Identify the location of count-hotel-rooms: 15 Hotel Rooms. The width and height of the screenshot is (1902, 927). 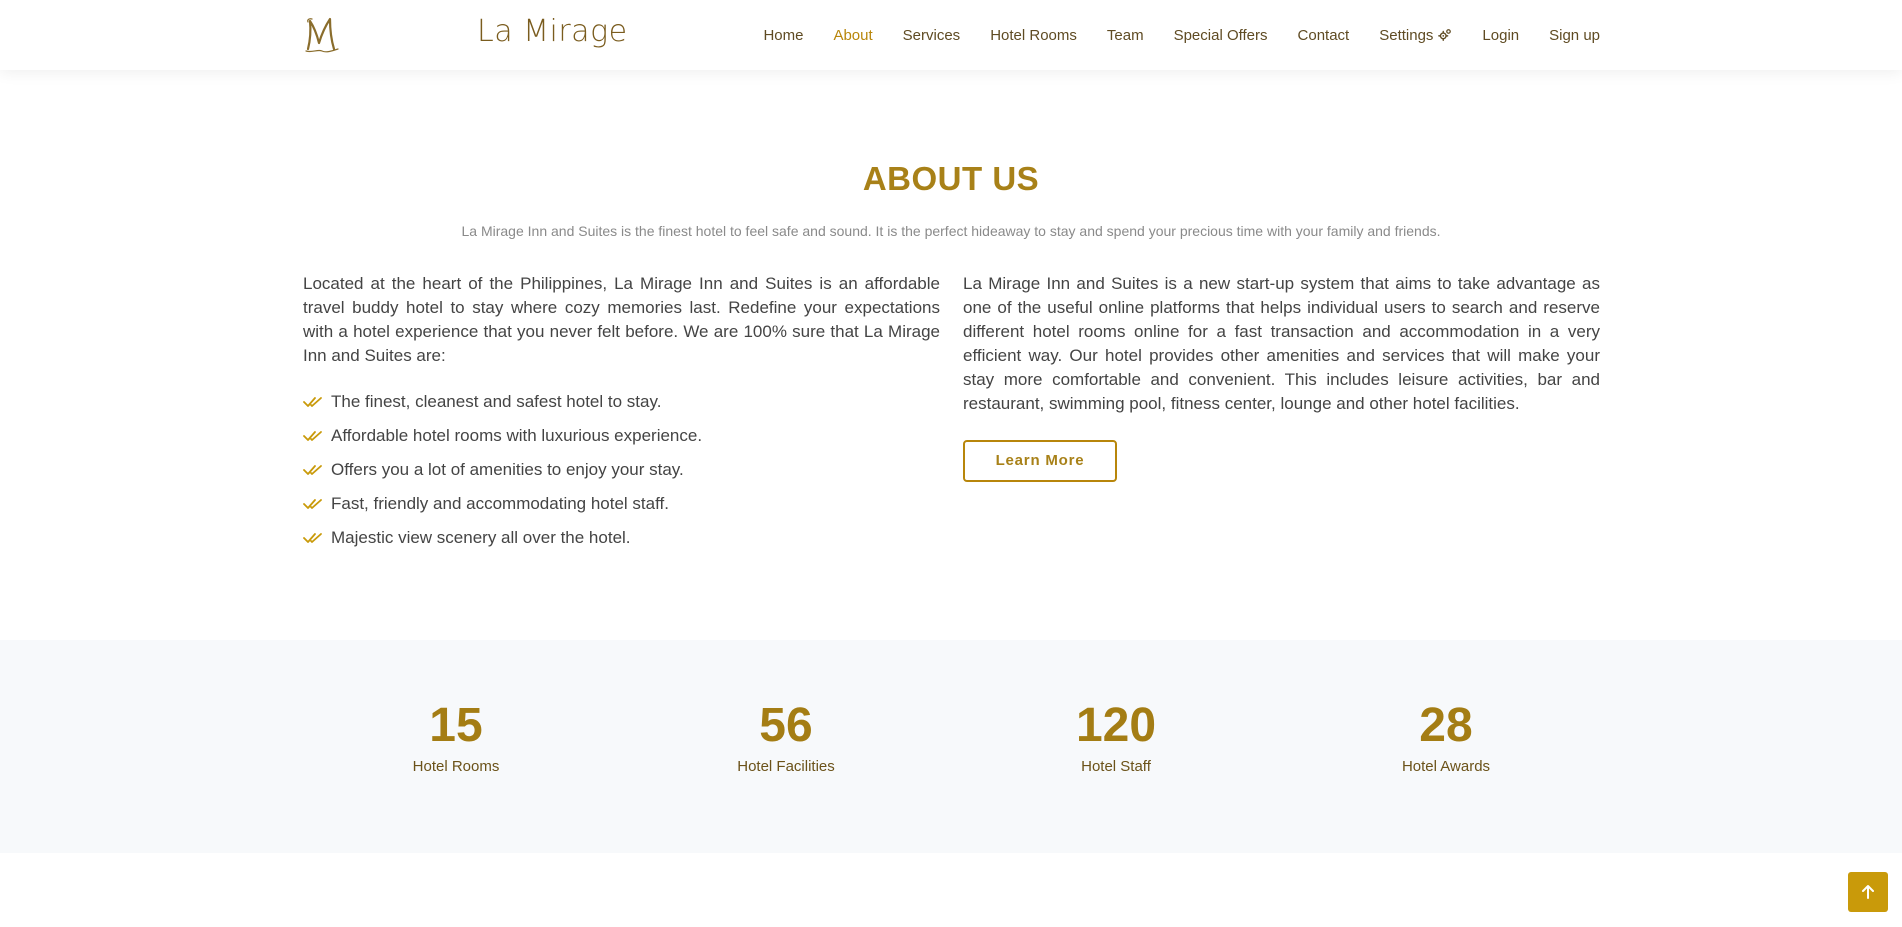
(456, 736).